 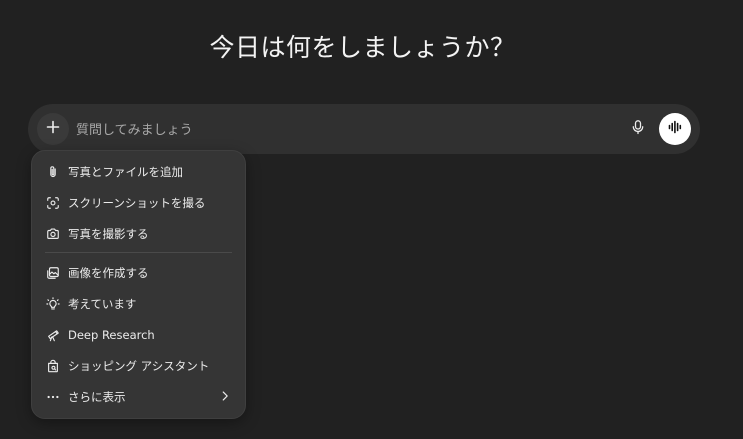 I want to click on menu-item-label: 画像を作成する, so click(x=108, y=272).